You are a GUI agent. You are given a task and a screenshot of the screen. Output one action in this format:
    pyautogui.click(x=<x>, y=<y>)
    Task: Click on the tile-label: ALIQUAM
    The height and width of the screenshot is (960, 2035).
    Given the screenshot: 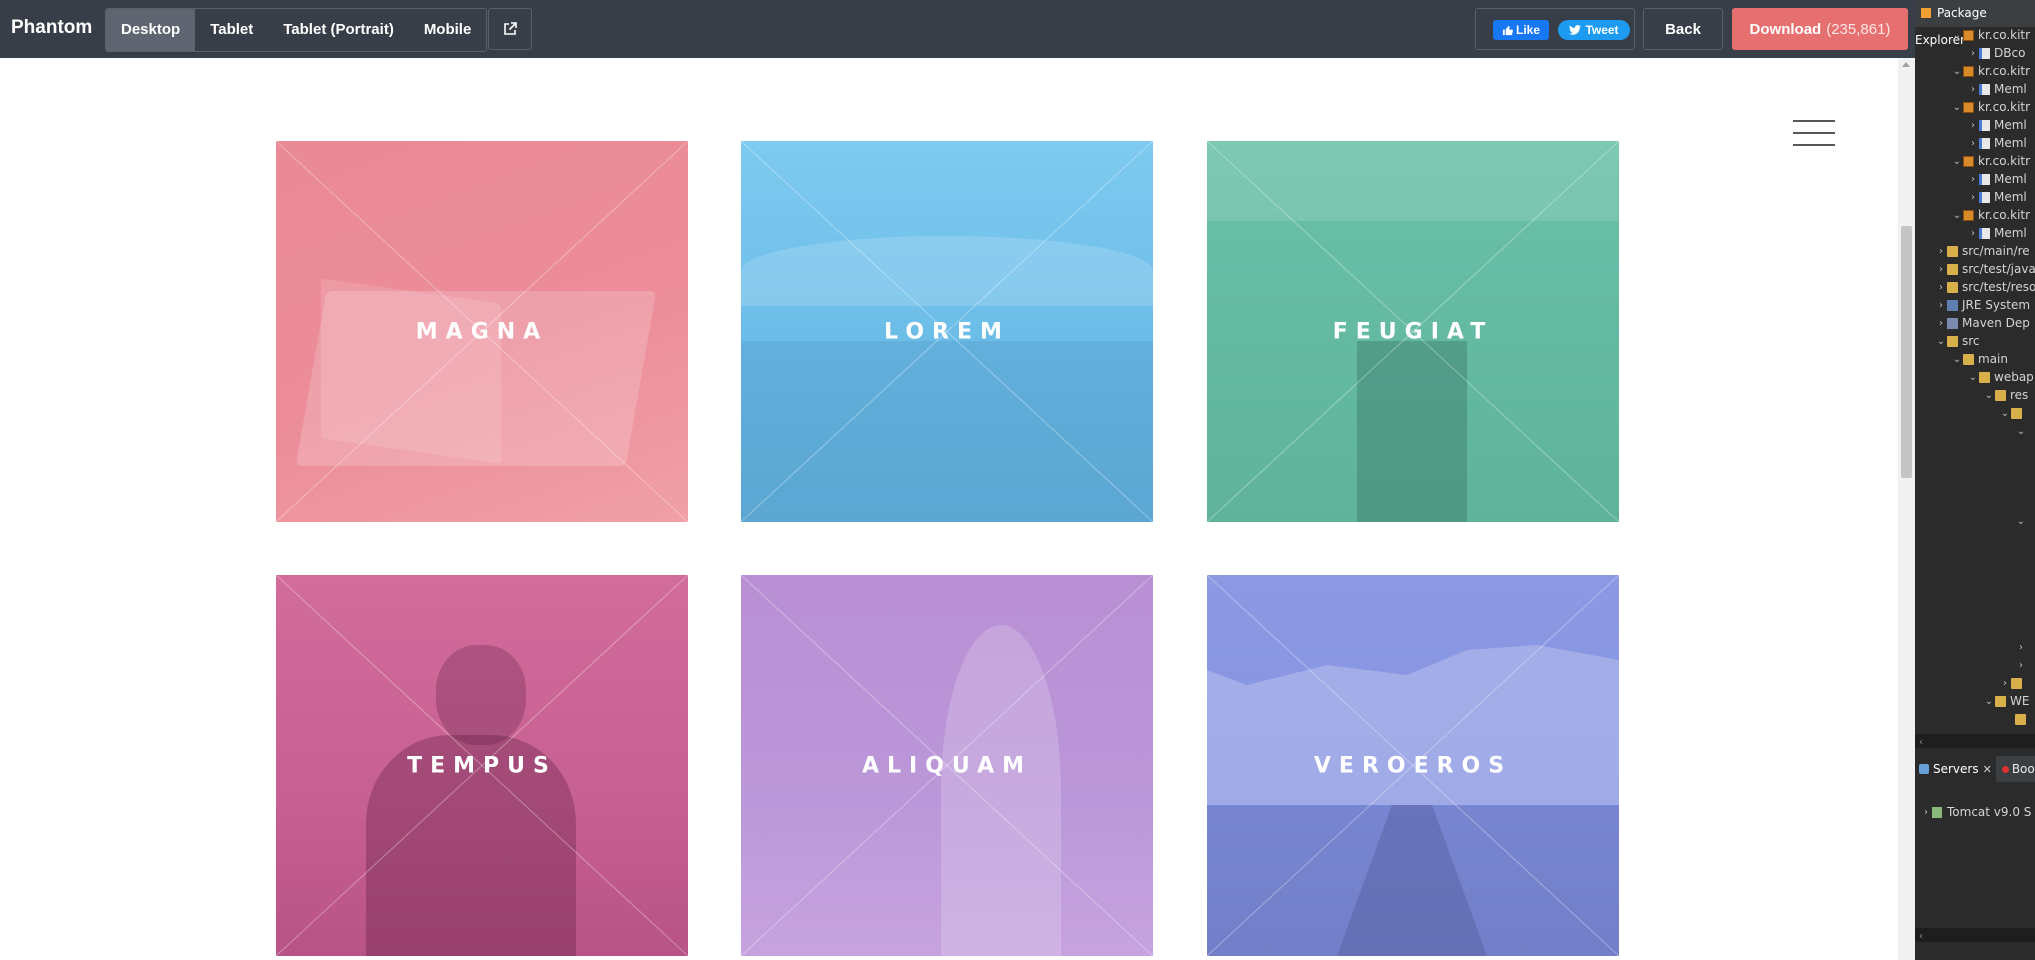 What is the action you would take?
    pyautogui.click(x=947, y=765)
    